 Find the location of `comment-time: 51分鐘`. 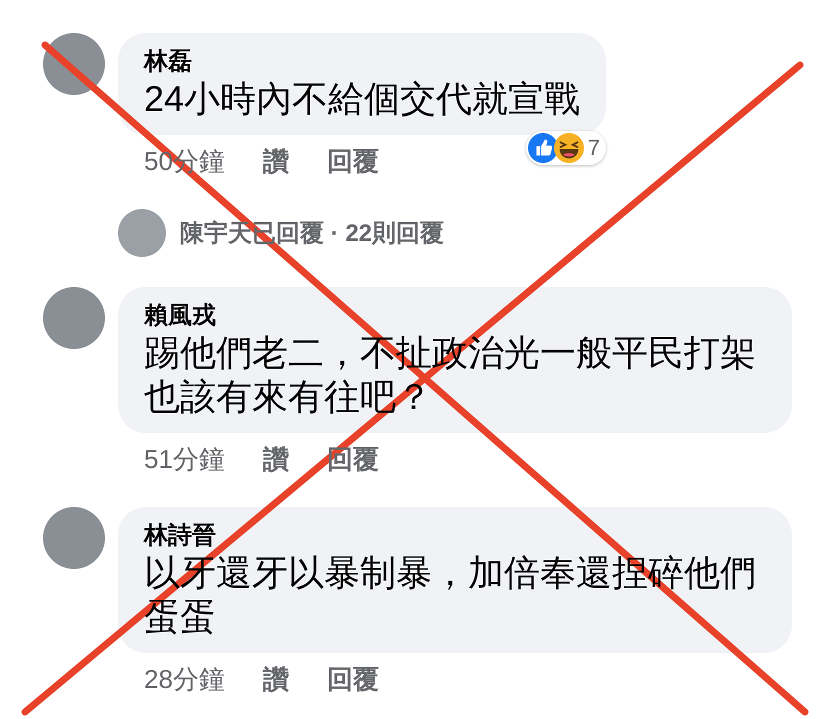

comment-time: 51分鐘 is located at coordinates (184, 459).